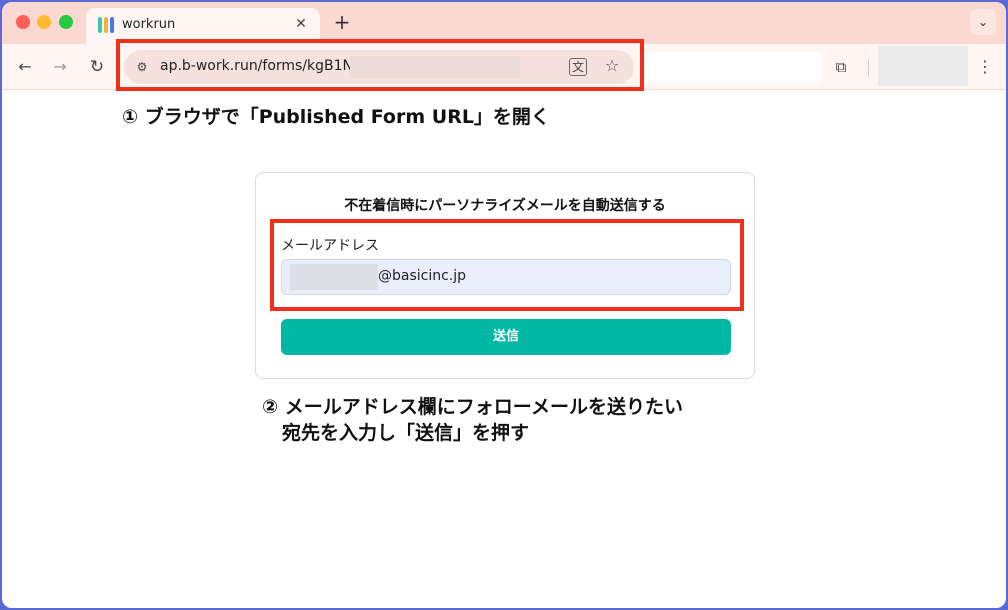 The width and height of the screenshot is (1008, 610). What do you see at coordinates (505, 206) in the screenshot?
I see `form-title: 不在着信時にパーソナライズメールを自動送信する` at bounding box center [505, 206].